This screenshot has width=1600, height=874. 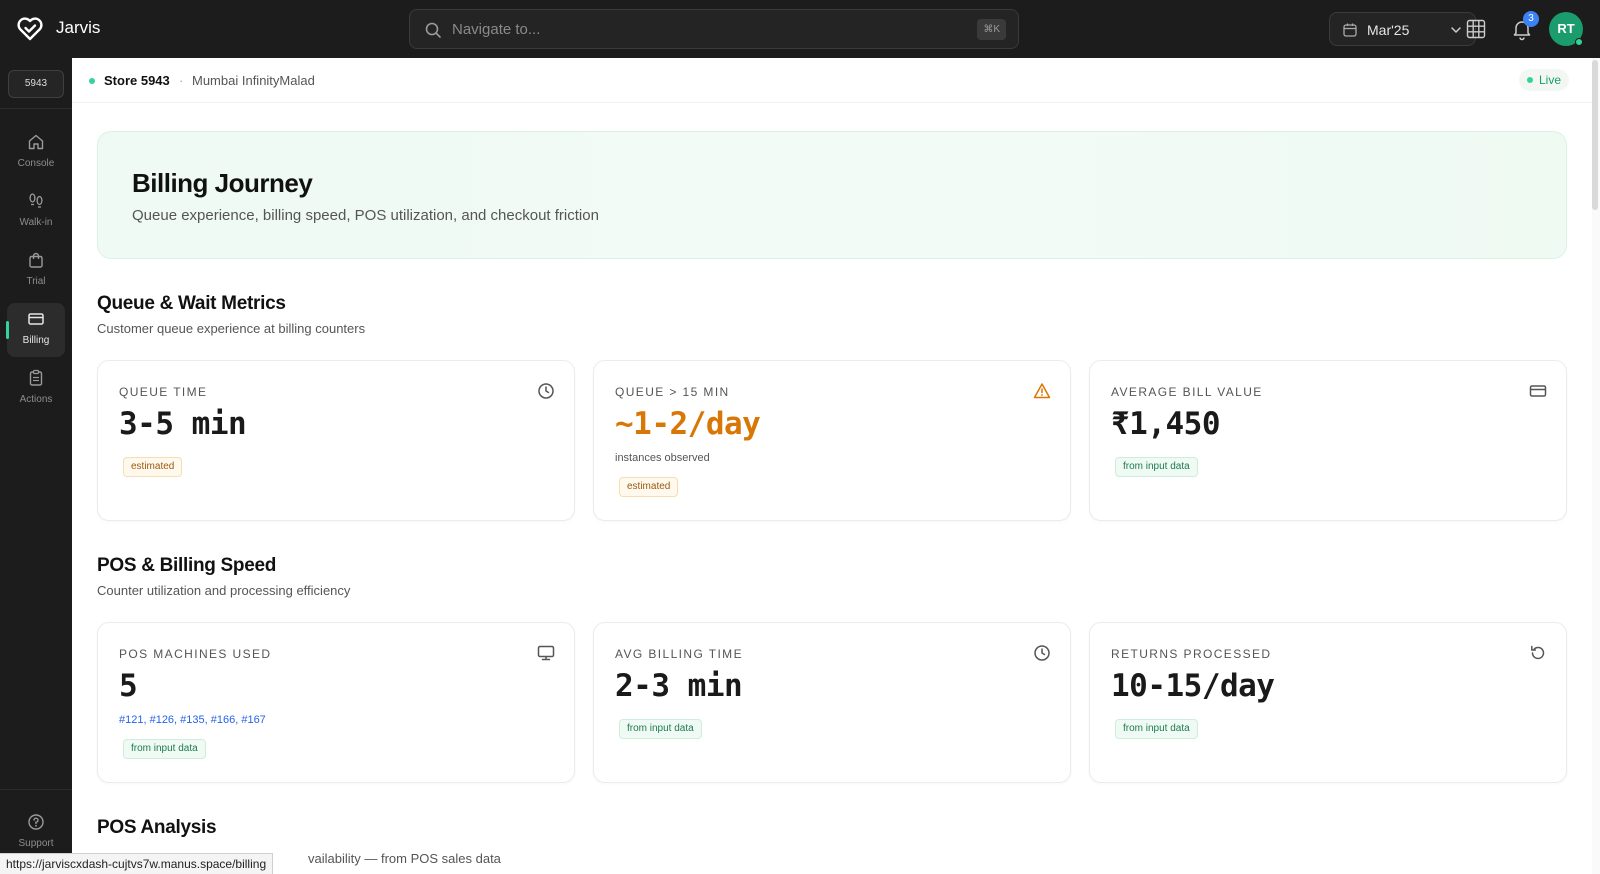 I want to click on footprints-icon, so click(x=36, y=200).